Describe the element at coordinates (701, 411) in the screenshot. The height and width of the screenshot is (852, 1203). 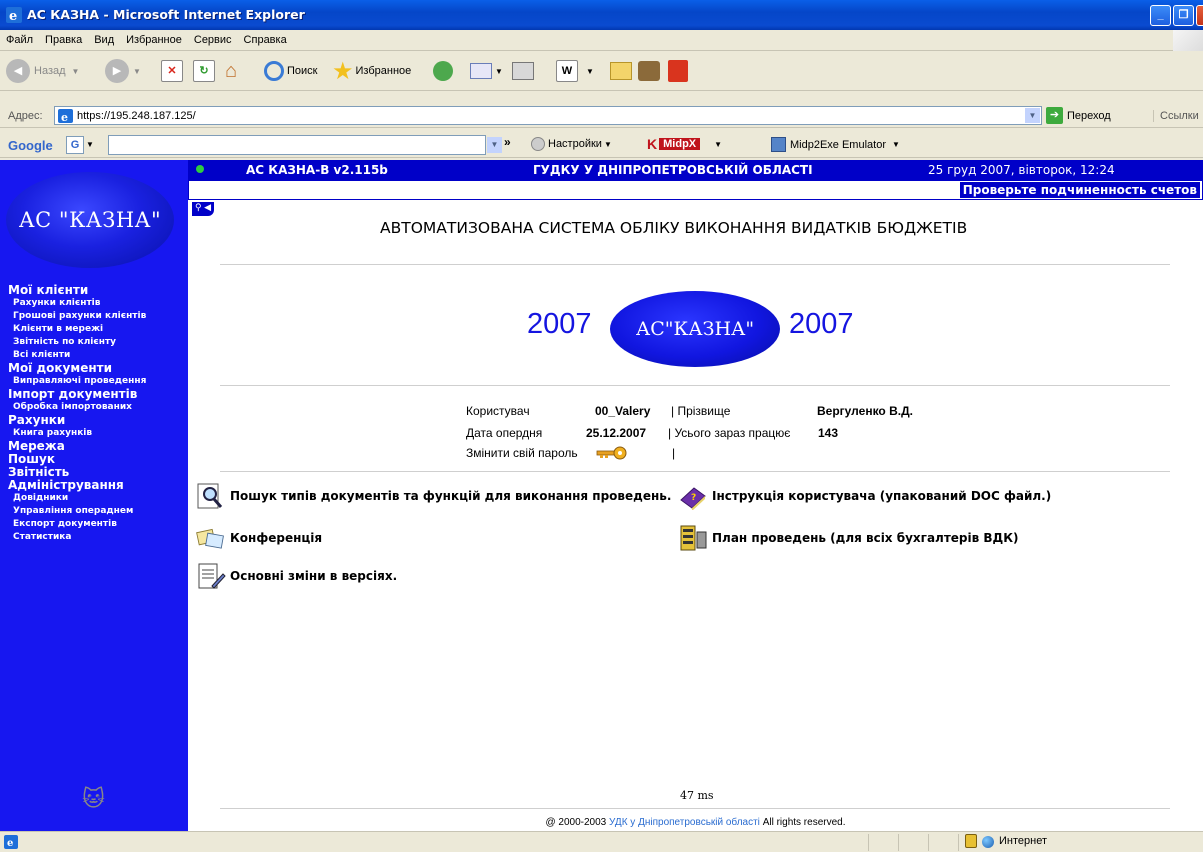
I see `surname-label: | Прізвище` at that location.